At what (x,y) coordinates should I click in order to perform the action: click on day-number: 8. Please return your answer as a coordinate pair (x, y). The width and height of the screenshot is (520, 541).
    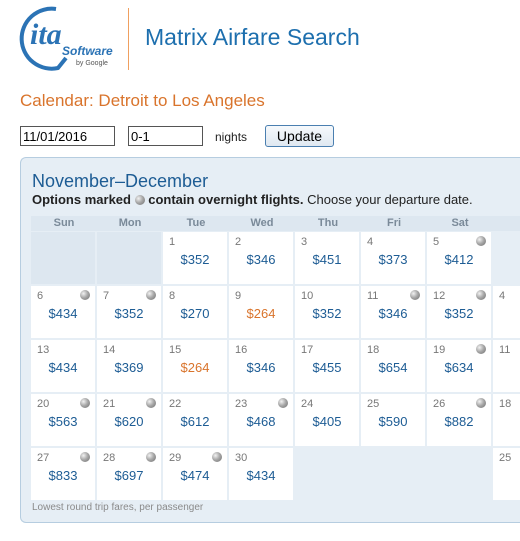
    Looking at the image, I should click on (172, 296).